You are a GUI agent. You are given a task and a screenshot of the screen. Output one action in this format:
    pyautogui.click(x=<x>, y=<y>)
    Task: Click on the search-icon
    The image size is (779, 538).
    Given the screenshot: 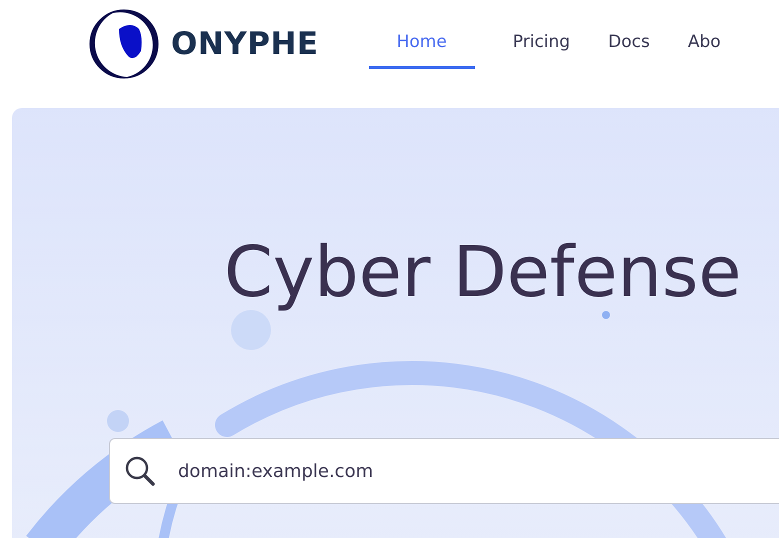 What is the action you would take?
    pyautogui.click(x=140, y=471)
    